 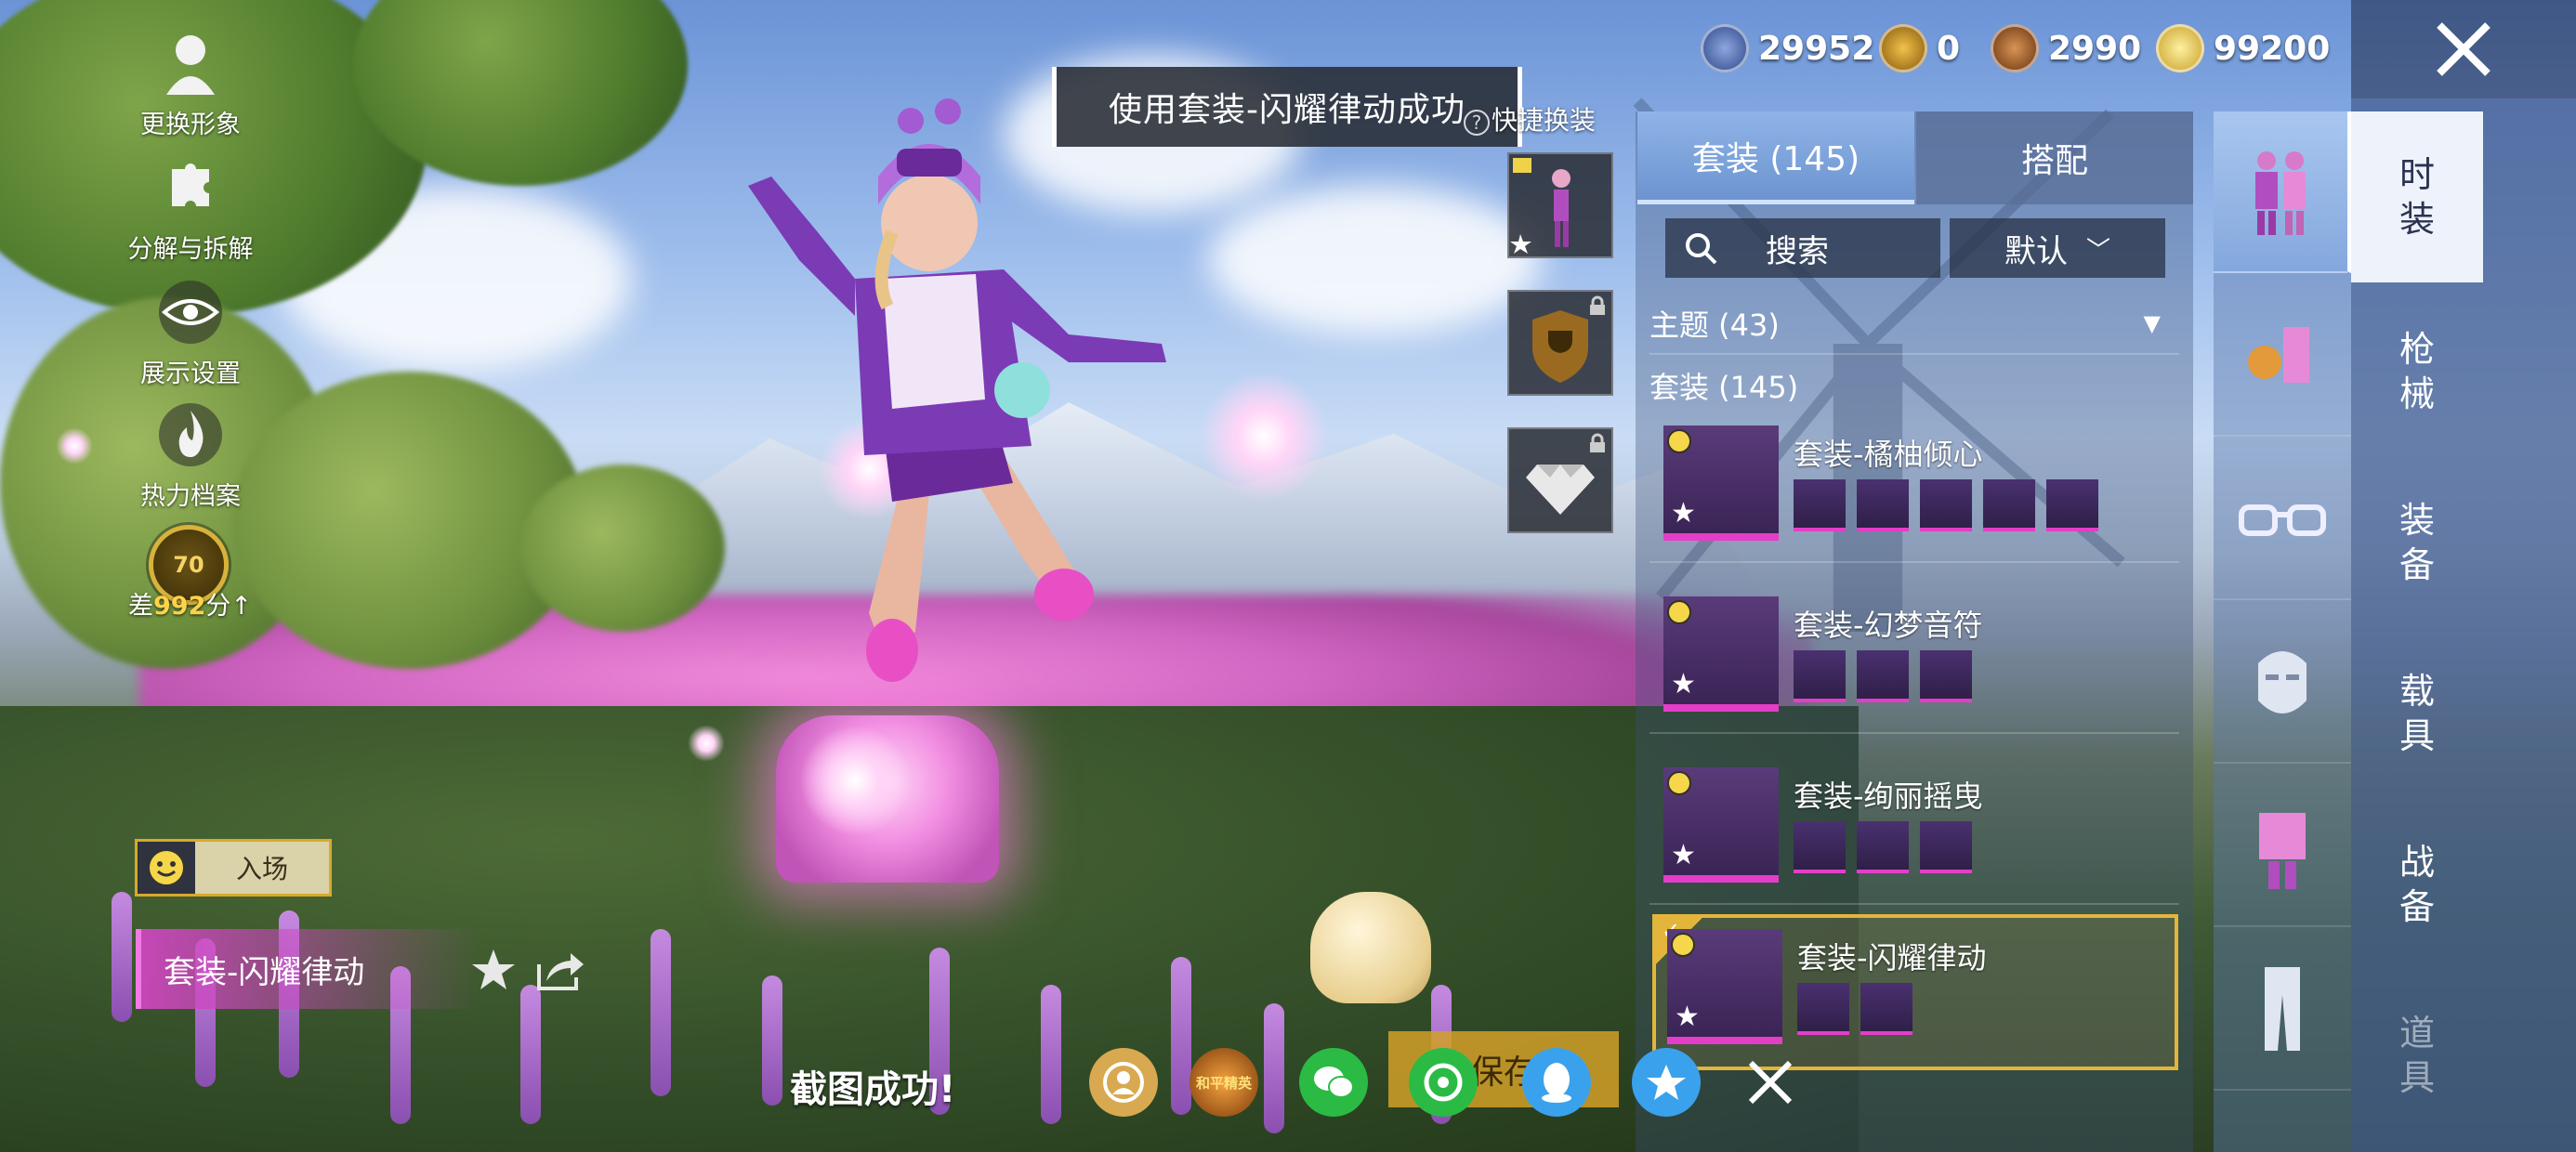 What do you see at coordinates (559, 970) in the screenshot?
I see `share-icon` at bounding box center [559, 970].